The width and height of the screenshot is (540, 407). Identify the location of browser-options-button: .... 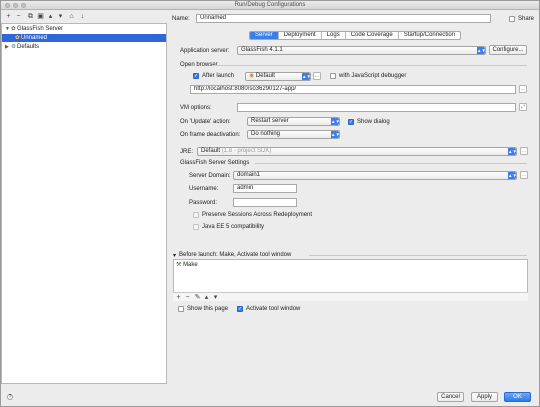
(317, 76).